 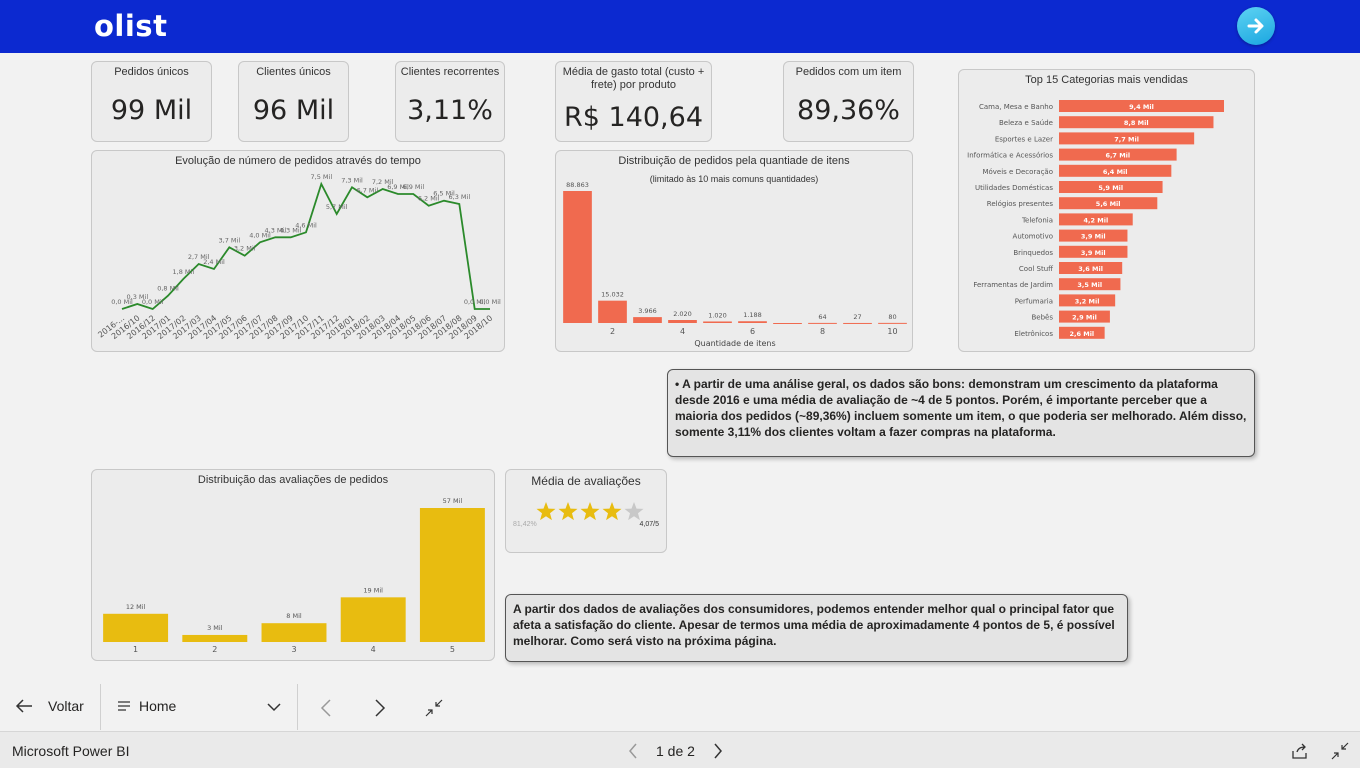 What do you see at coordinates (718, 751) in the screenshot?
I see `chevron-right-icon` at bounding box center [718, 751].